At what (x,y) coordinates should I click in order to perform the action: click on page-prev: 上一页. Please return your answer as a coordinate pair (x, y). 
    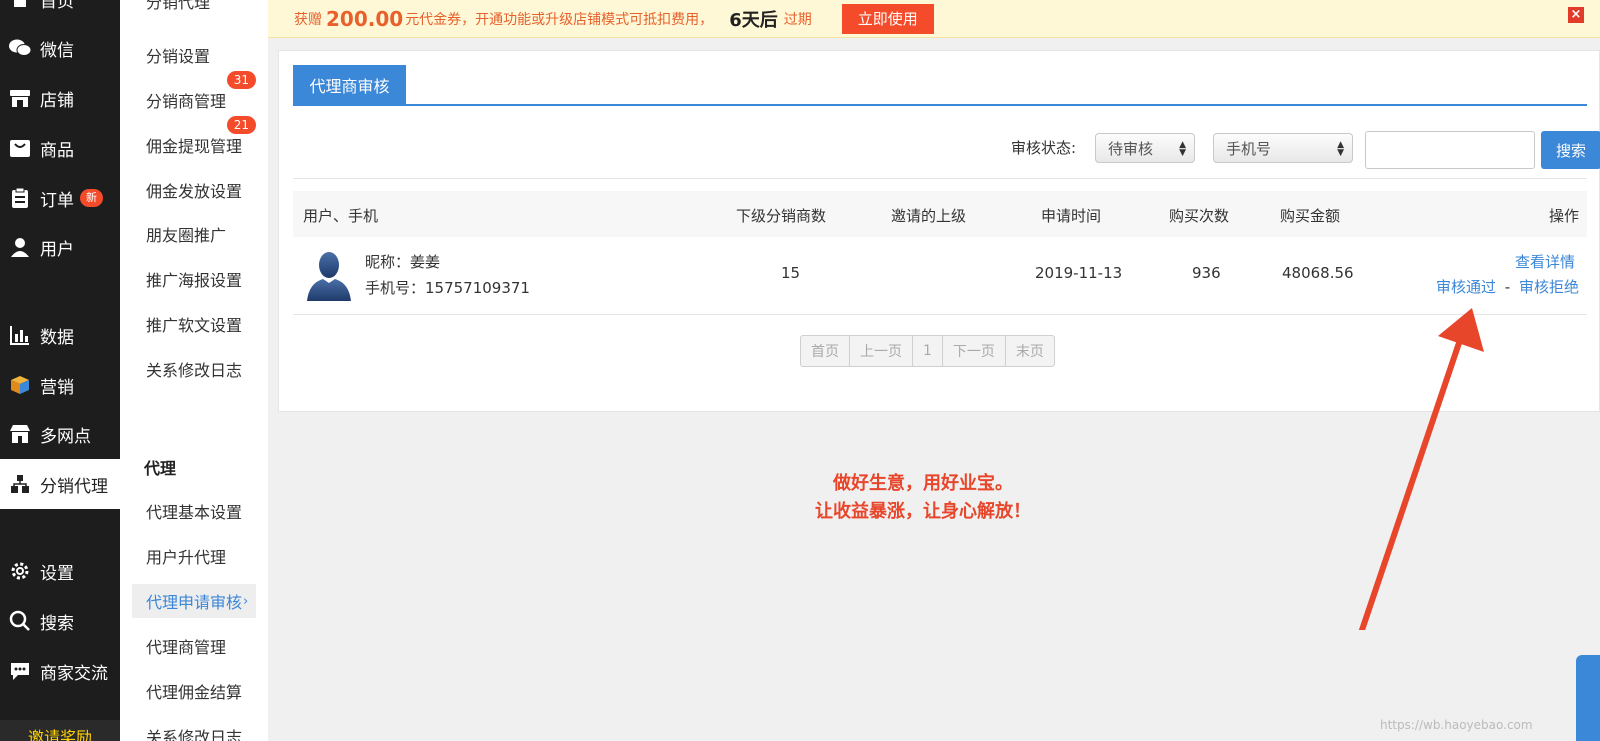
    Looking at the image, I should click on (881, 351).